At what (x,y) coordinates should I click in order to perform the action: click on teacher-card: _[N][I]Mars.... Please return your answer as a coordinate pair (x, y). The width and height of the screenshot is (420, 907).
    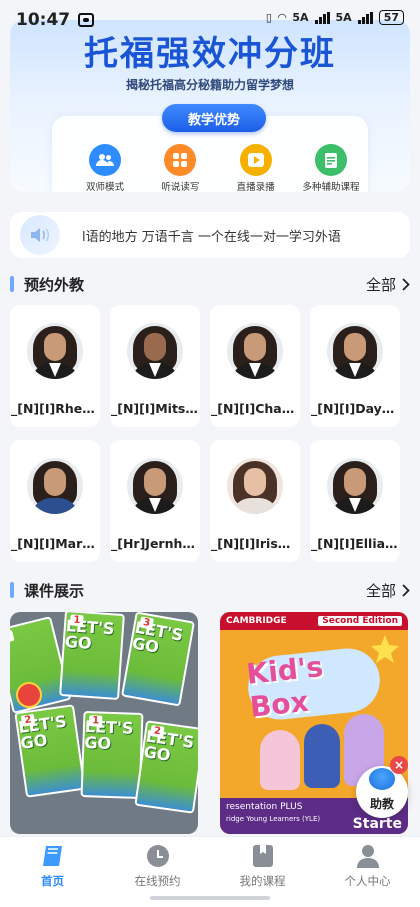
    Looking at the image, I should click on (55, 501).